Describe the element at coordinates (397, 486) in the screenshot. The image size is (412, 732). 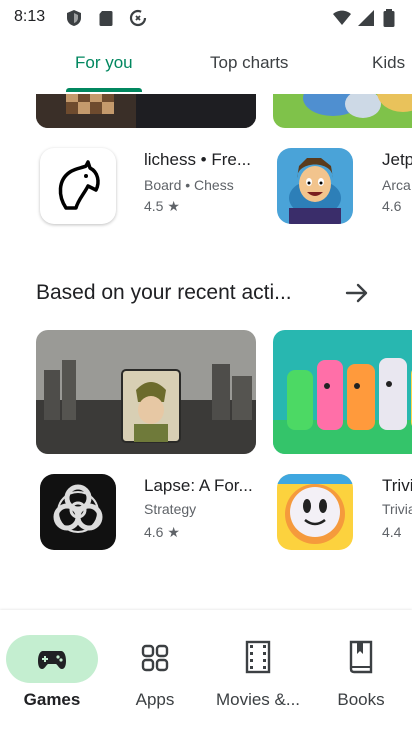
I see `app-title-trivia: Trivi` at that location.